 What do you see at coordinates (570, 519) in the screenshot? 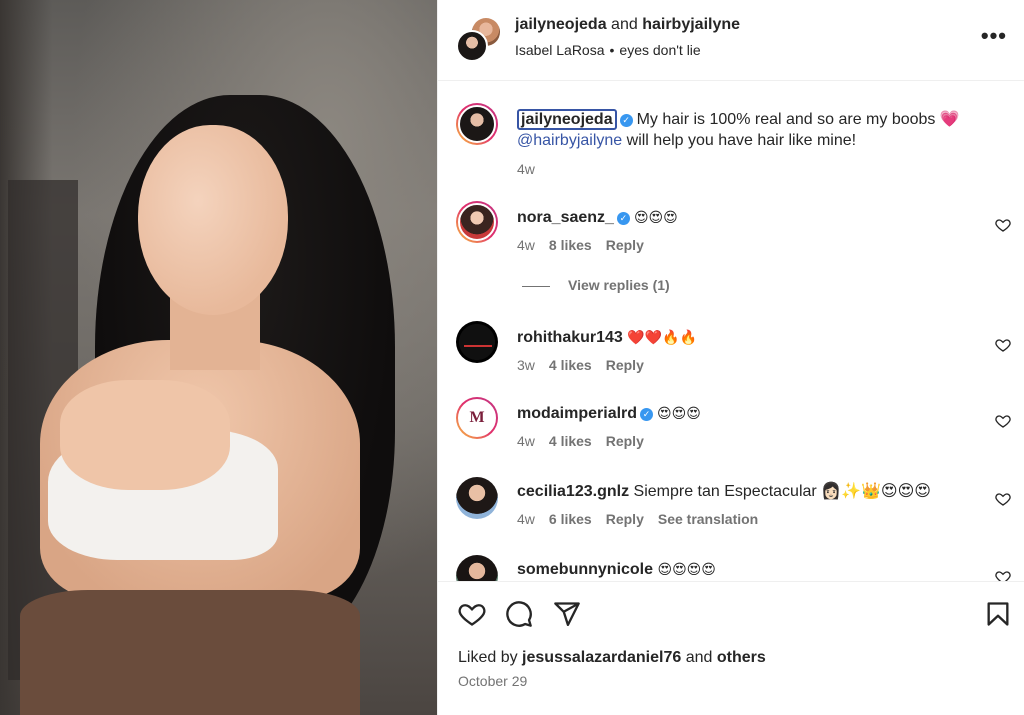
I see `comment-likes: 6 likes` at bounding box center [570, 519].